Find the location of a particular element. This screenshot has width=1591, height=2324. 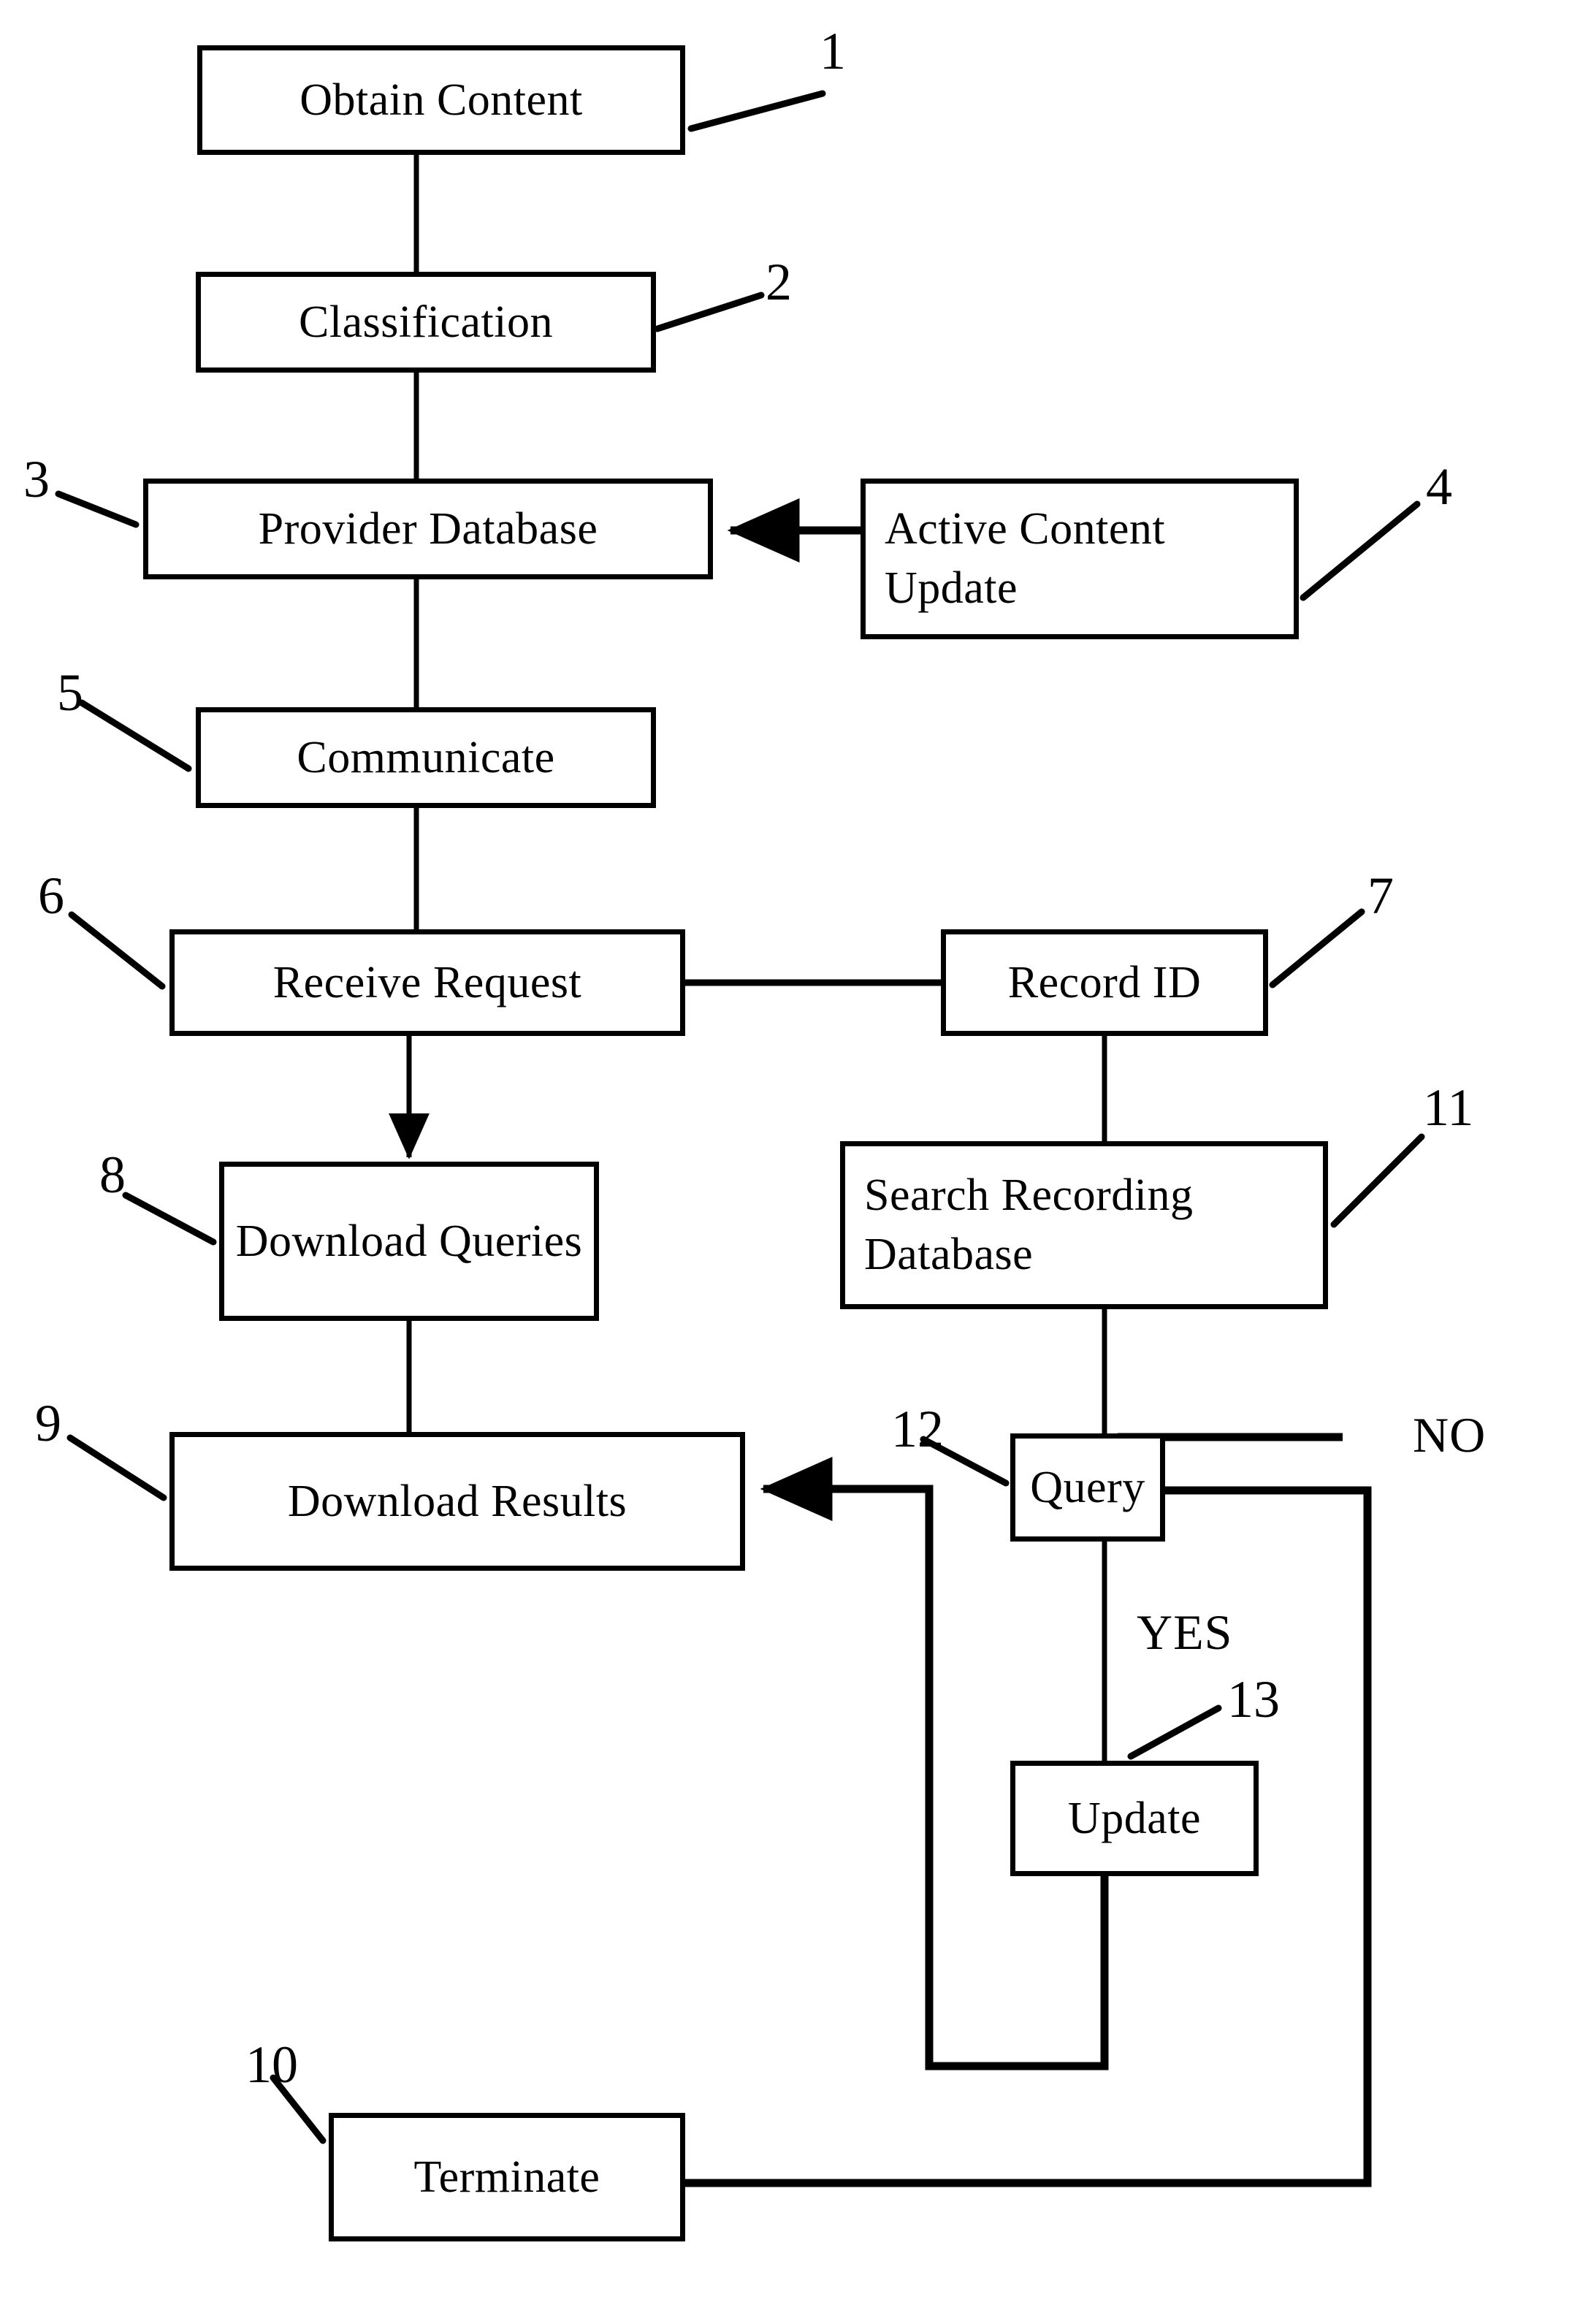

node-update: Update is located at coordinates (1134, 1818).